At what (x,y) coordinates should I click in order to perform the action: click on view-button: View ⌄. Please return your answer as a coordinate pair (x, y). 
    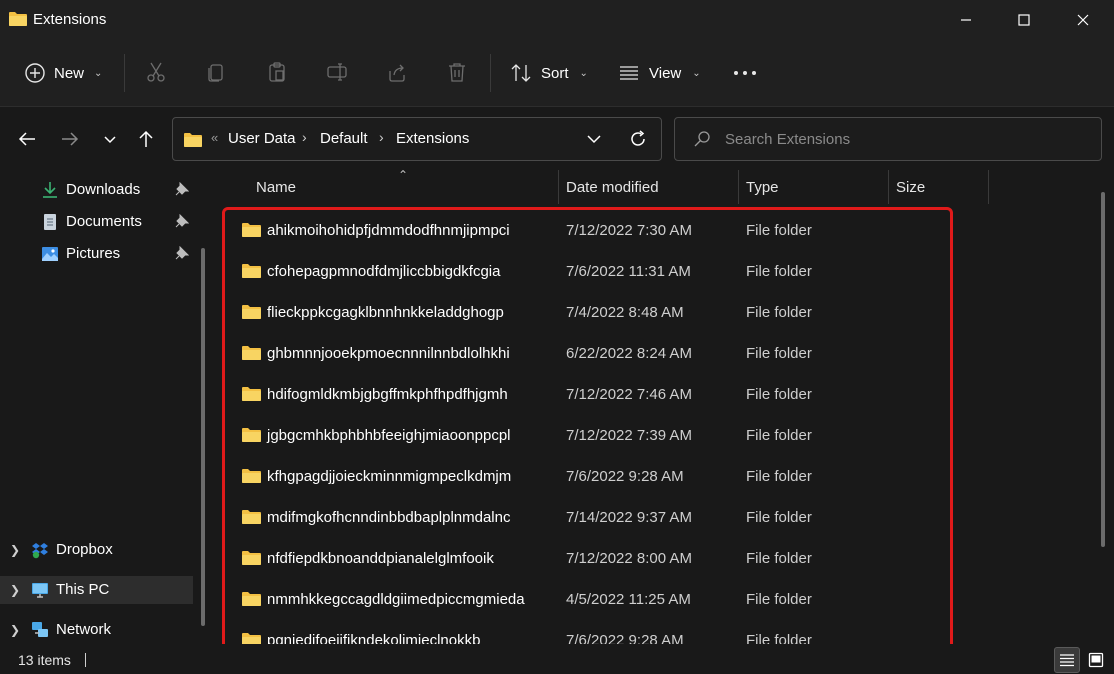
    Looking at the image, I should click on (659, 73).